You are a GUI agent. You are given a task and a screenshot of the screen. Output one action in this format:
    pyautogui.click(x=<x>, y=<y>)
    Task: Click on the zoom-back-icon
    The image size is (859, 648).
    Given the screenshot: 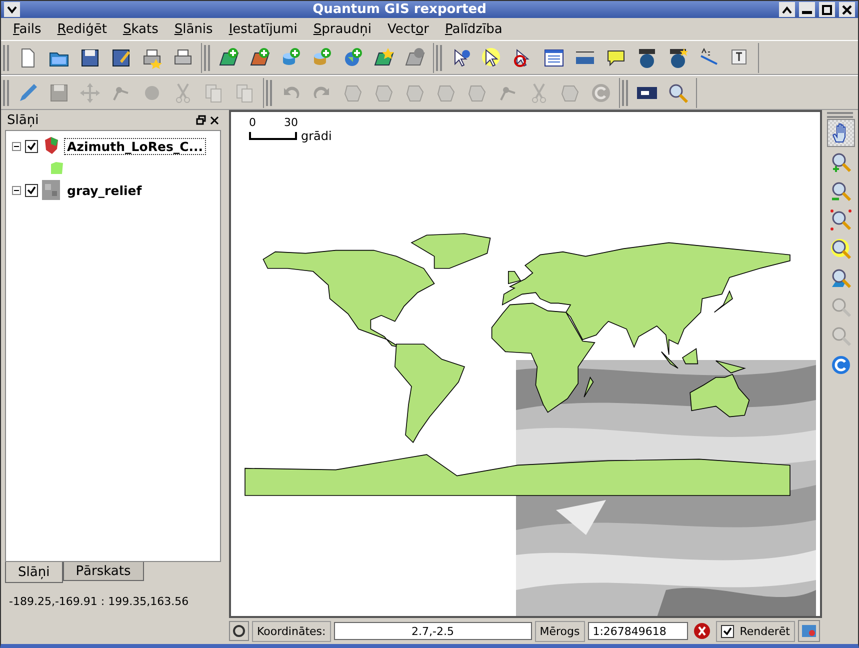 What is the action you would take?
    pyautogui.click(x=841, y=307)
    